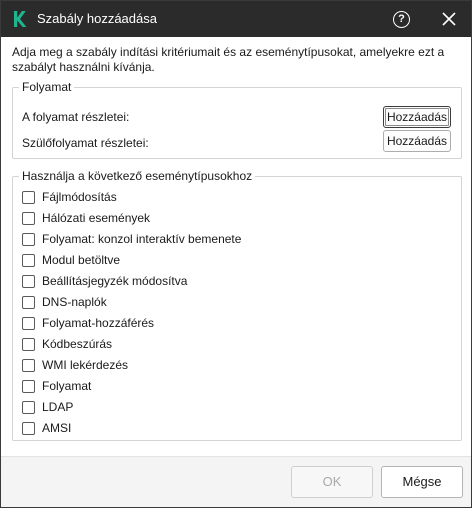  I want to click on parent-process-details-label: Szülőfolyamat részletei:, so click(85, 143).